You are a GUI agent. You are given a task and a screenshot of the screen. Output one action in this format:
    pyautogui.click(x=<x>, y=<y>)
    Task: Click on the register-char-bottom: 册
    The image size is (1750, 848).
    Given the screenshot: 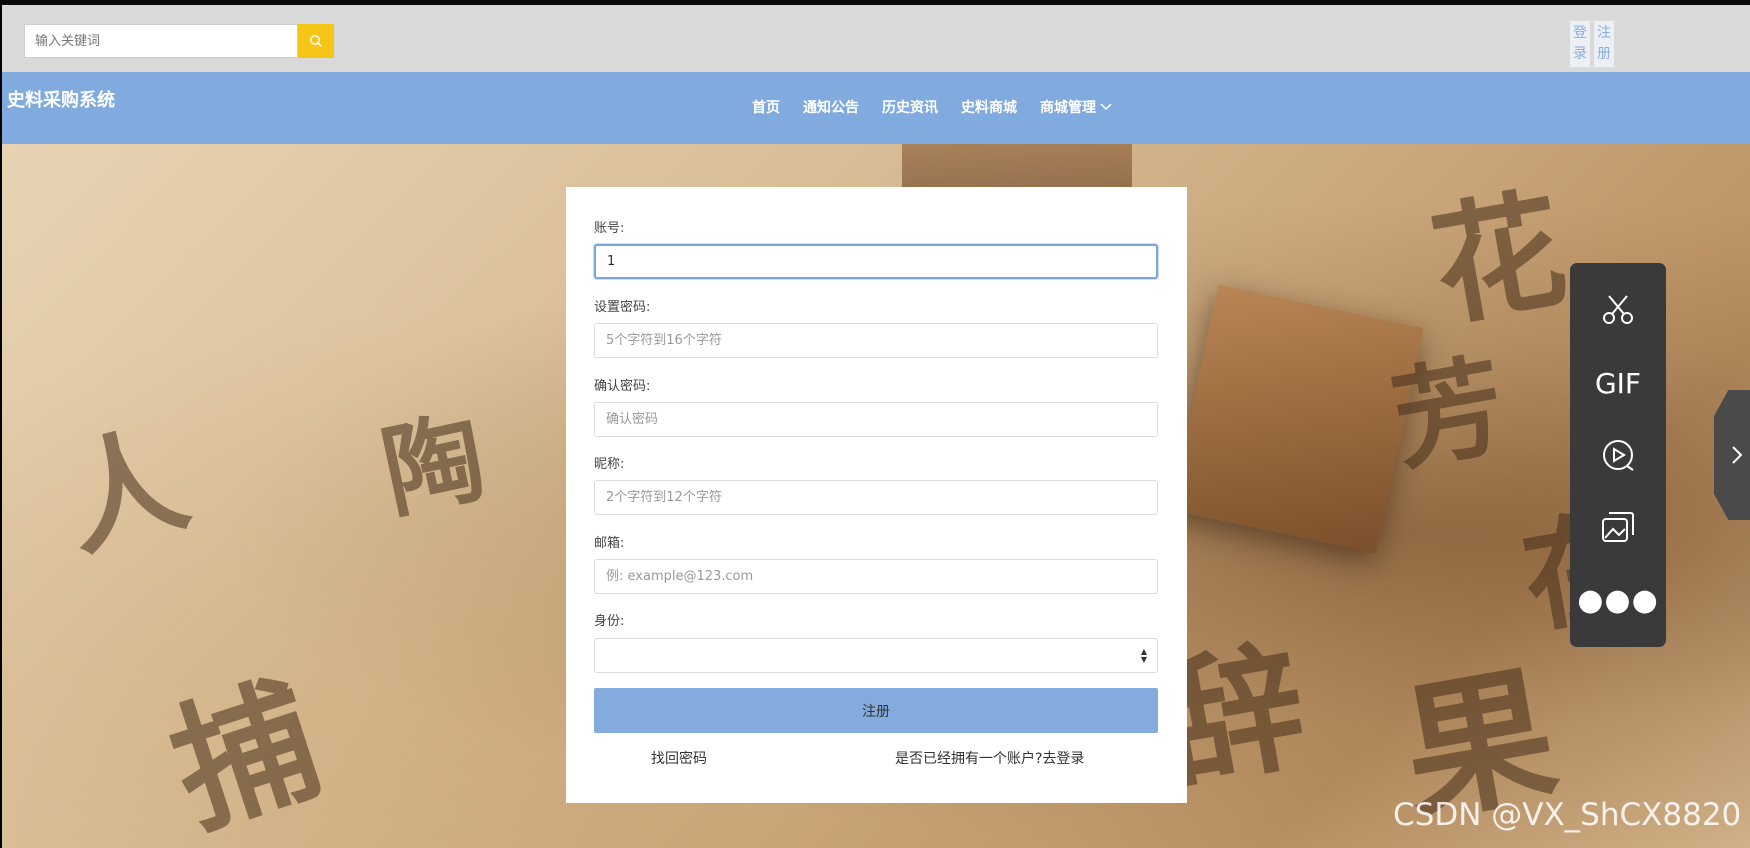 What is the action you would take?
    pyautogui.click(x=1604, y=54)
    